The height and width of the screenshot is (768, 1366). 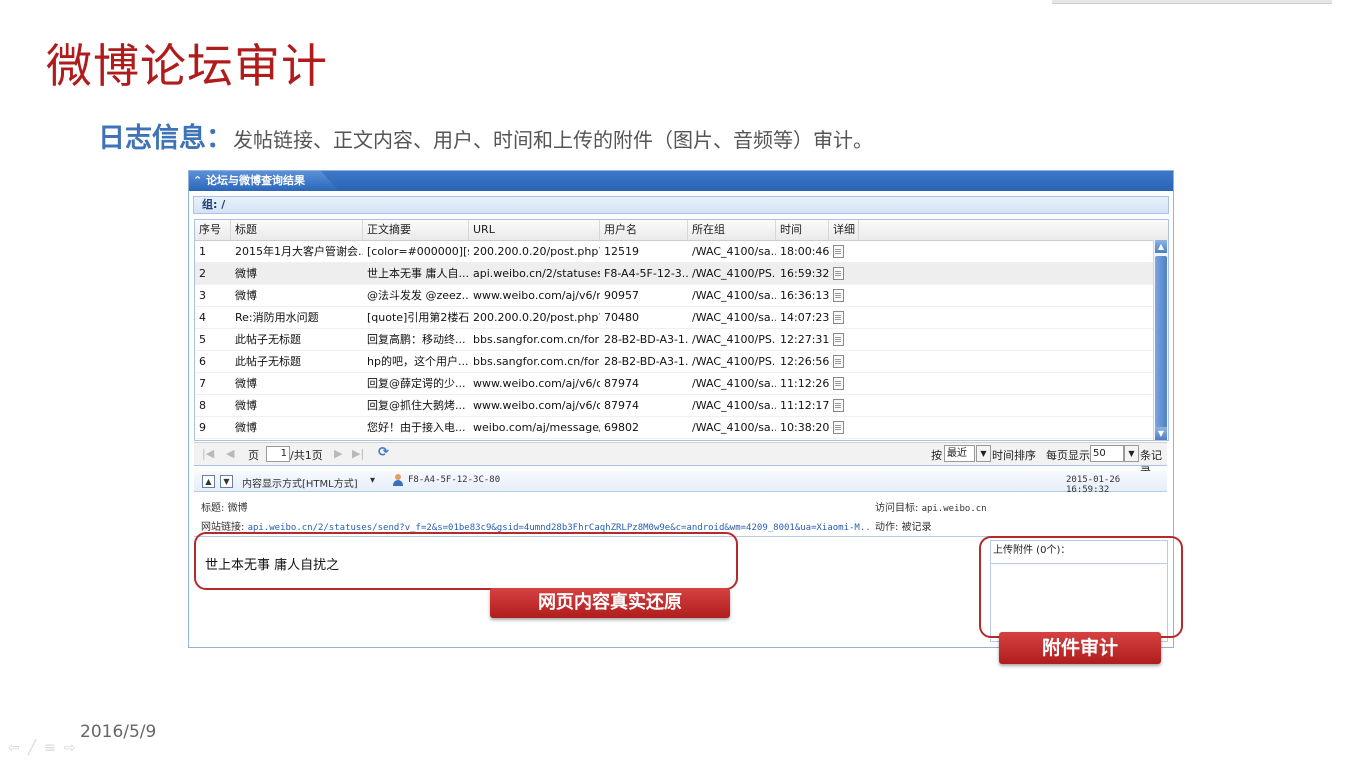 I want to click on scrollbar-thumb, so click(x=1161, y=342).